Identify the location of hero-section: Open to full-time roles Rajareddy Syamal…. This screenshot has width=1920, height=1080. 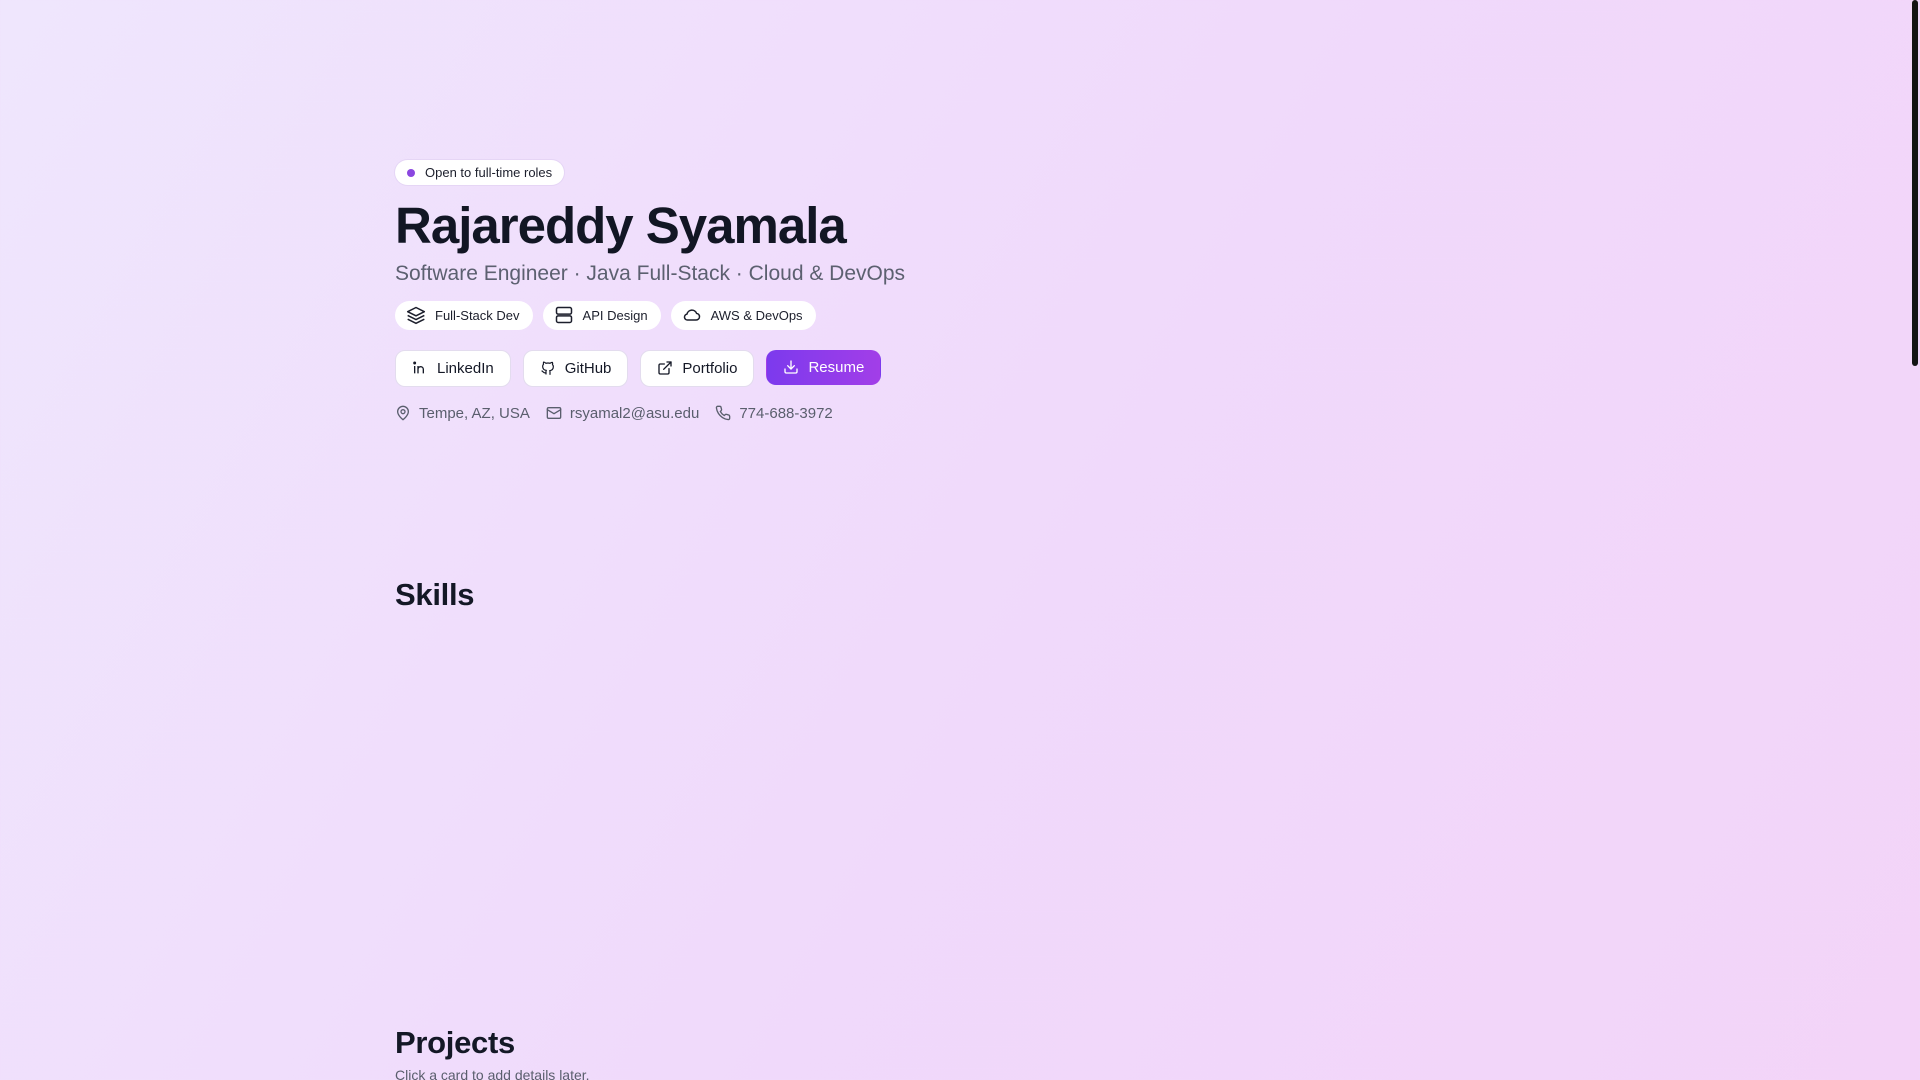
(945, 291).